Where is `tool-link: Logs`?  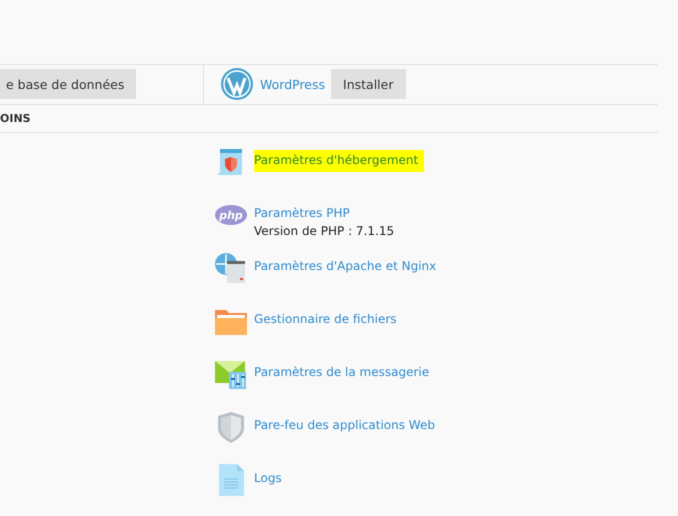 tool-link: Logs is located at coordinates (268, 478).